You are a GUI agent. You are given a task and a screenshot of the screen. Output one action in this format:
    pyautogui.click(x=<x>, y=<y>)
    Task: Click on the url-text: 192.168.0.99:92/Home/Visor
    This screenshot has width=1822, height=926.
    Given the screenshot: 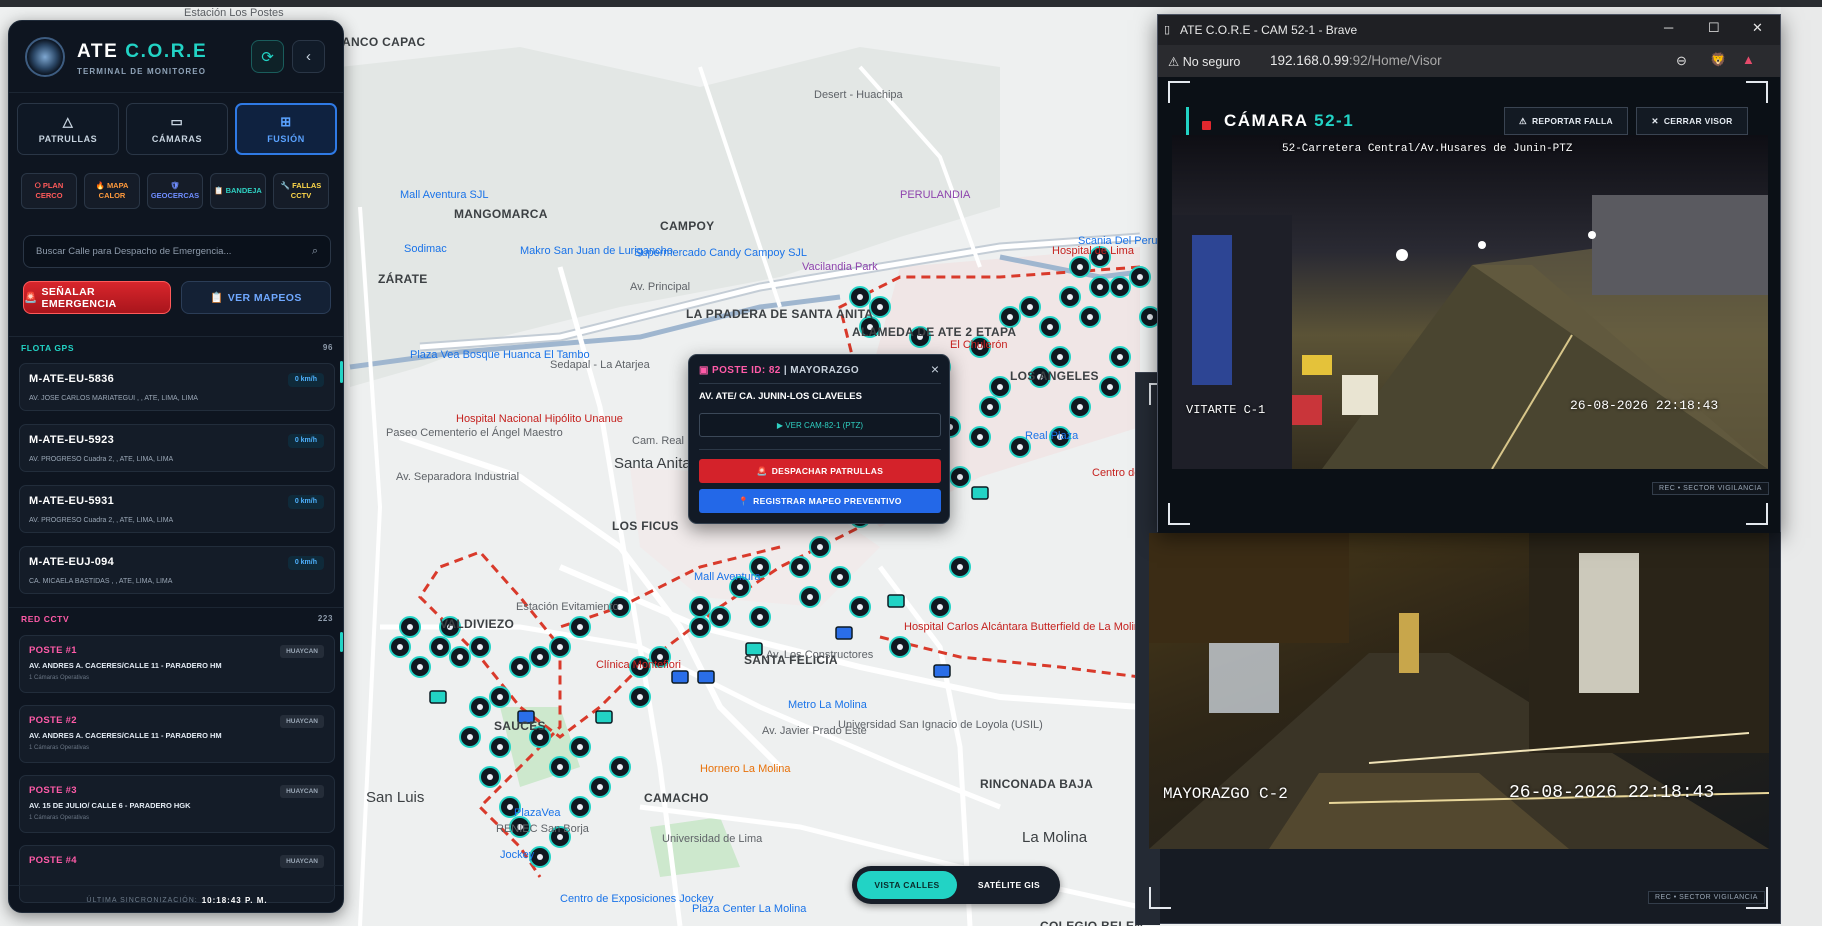 What is the action you would take?
    pyautogui.click(x=1356, y=60)
    